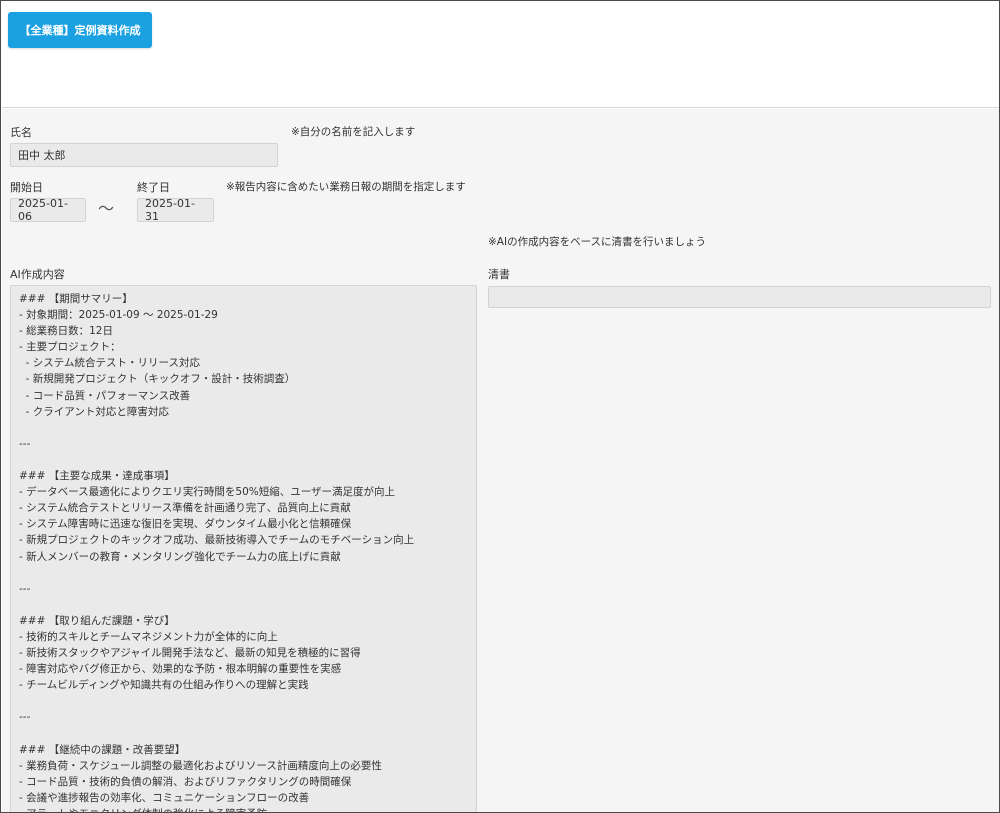 The width and height of the screenshot is (1000, 813). I want to click on start-date-field: 2025-01-06, so click(48, 210).